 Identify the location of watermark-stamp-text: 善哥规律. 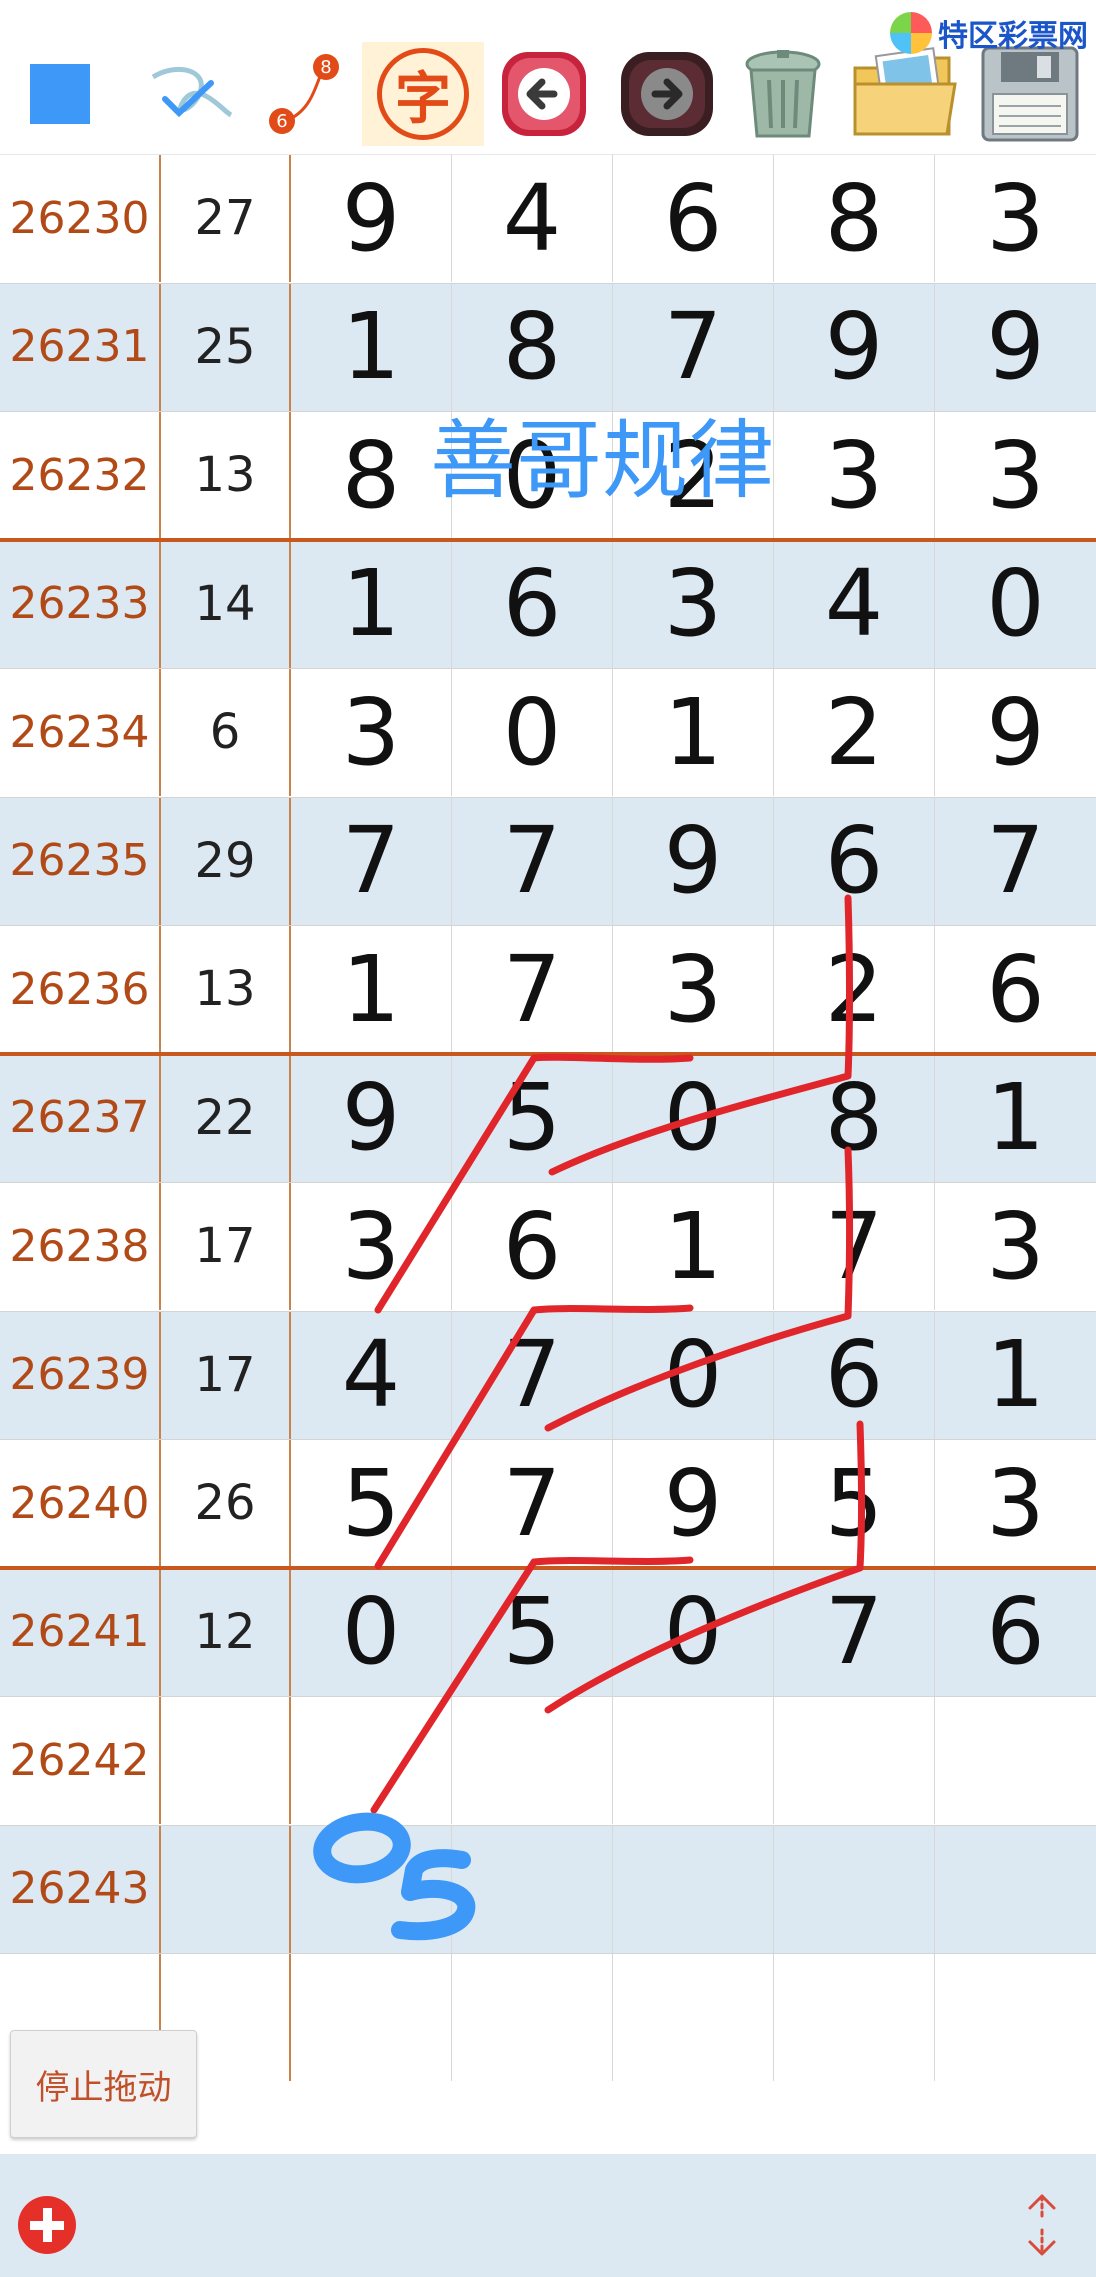
(602, 461).